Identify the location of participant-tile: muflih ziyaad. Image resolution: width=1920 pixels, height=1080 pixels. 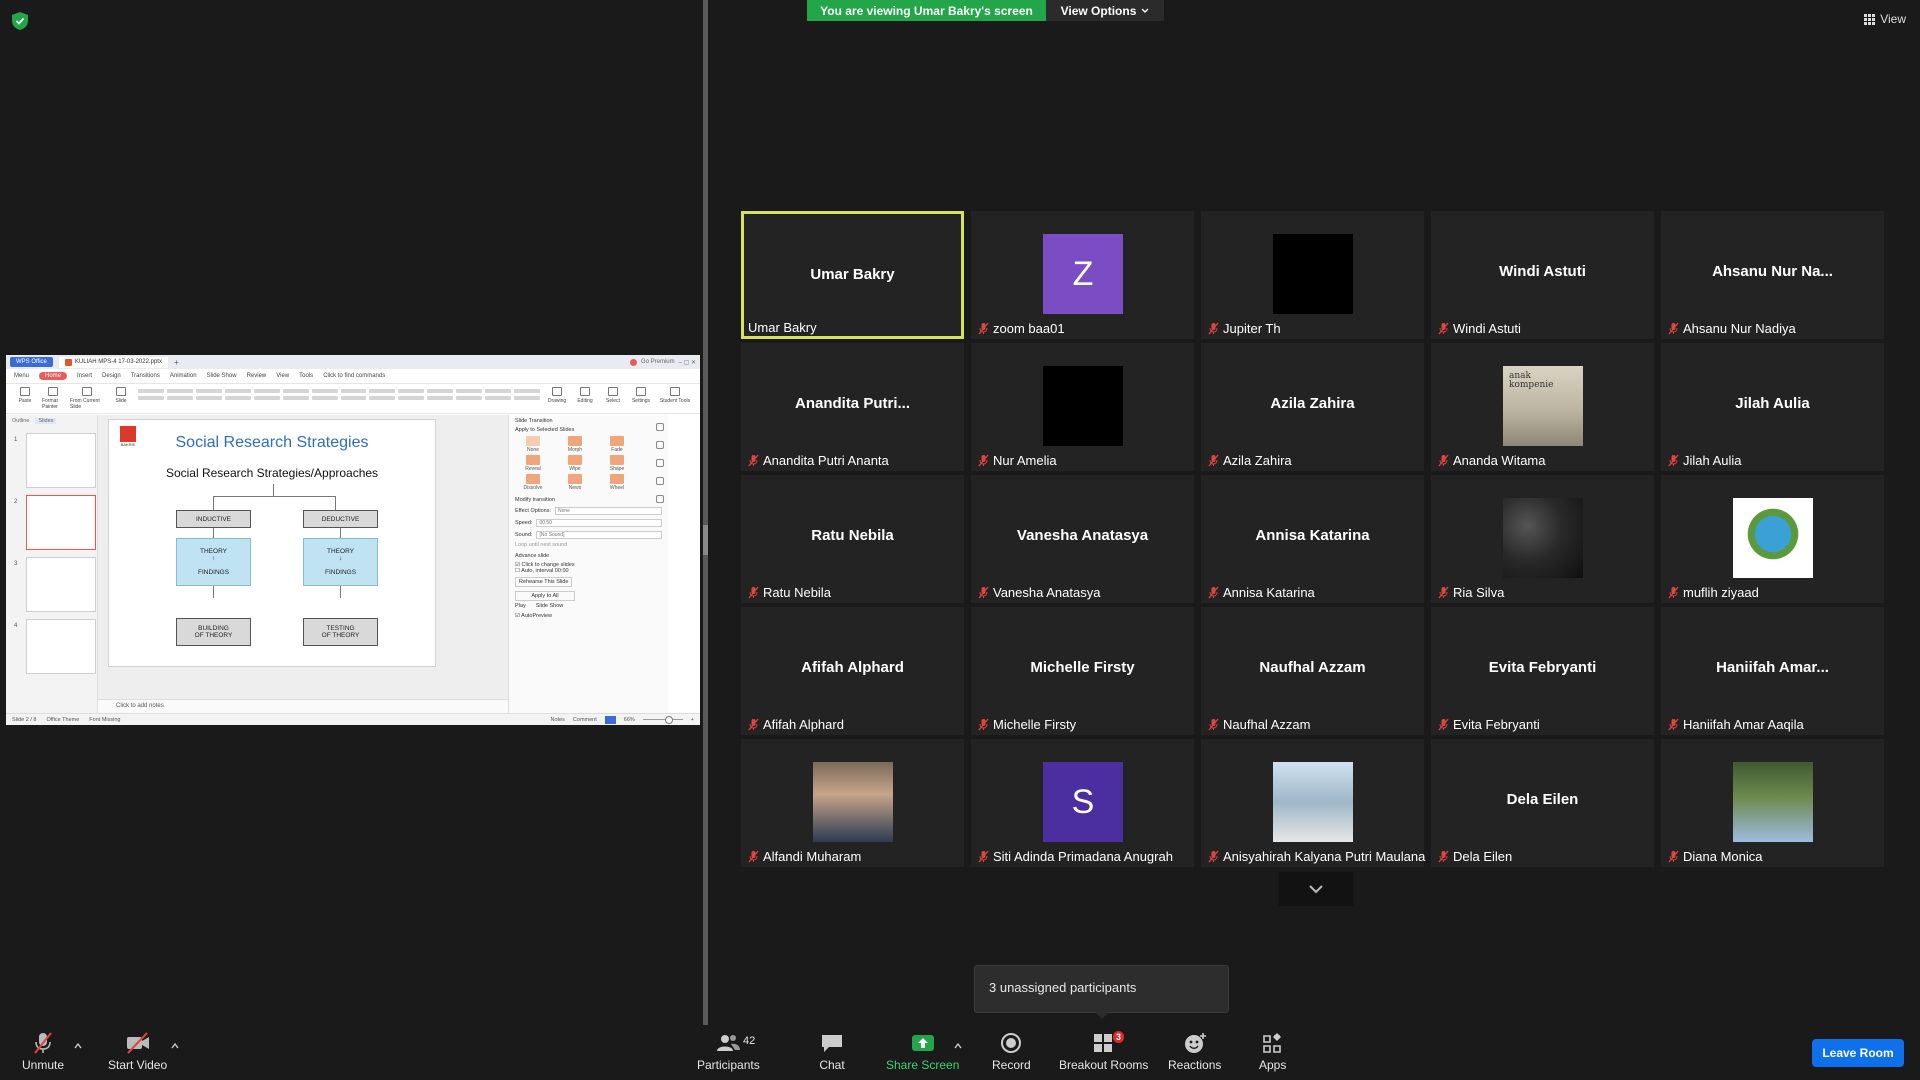
(1772, 539).